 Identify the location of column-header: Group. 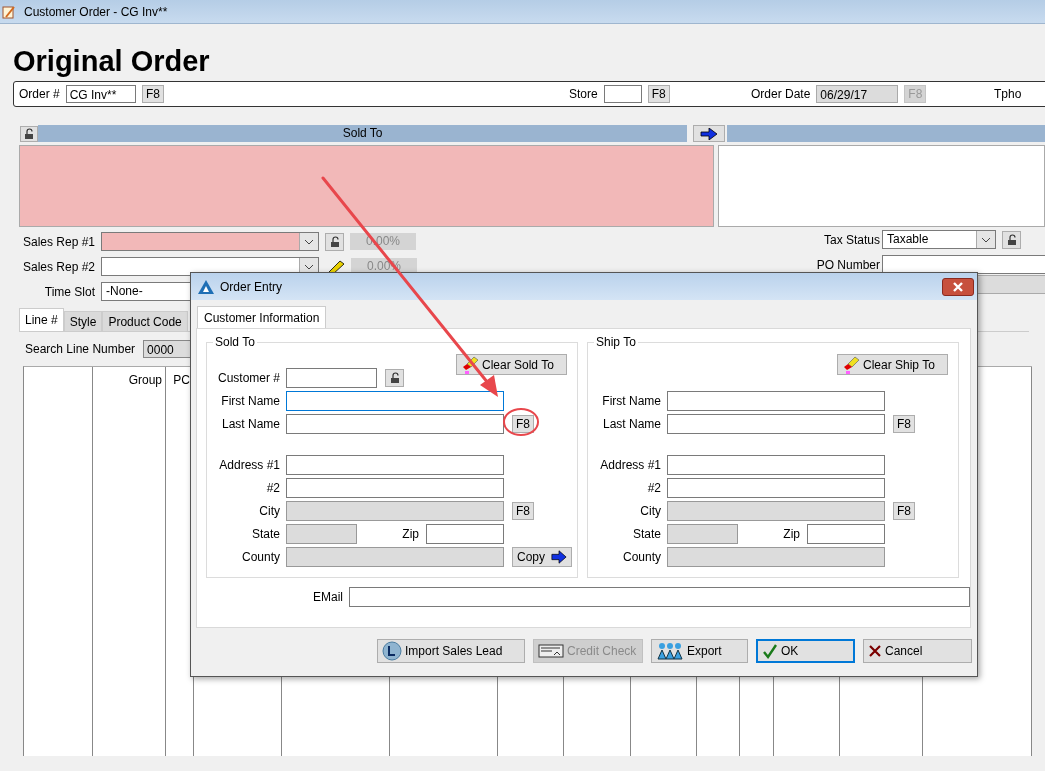
(145, 379).